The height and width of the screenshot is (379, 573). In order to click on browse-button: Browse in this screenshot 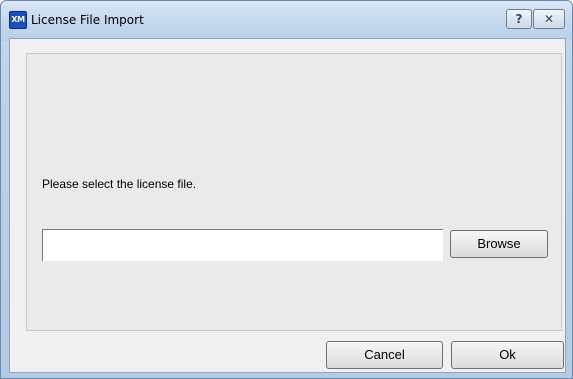, I will do `click(499, 244)`.